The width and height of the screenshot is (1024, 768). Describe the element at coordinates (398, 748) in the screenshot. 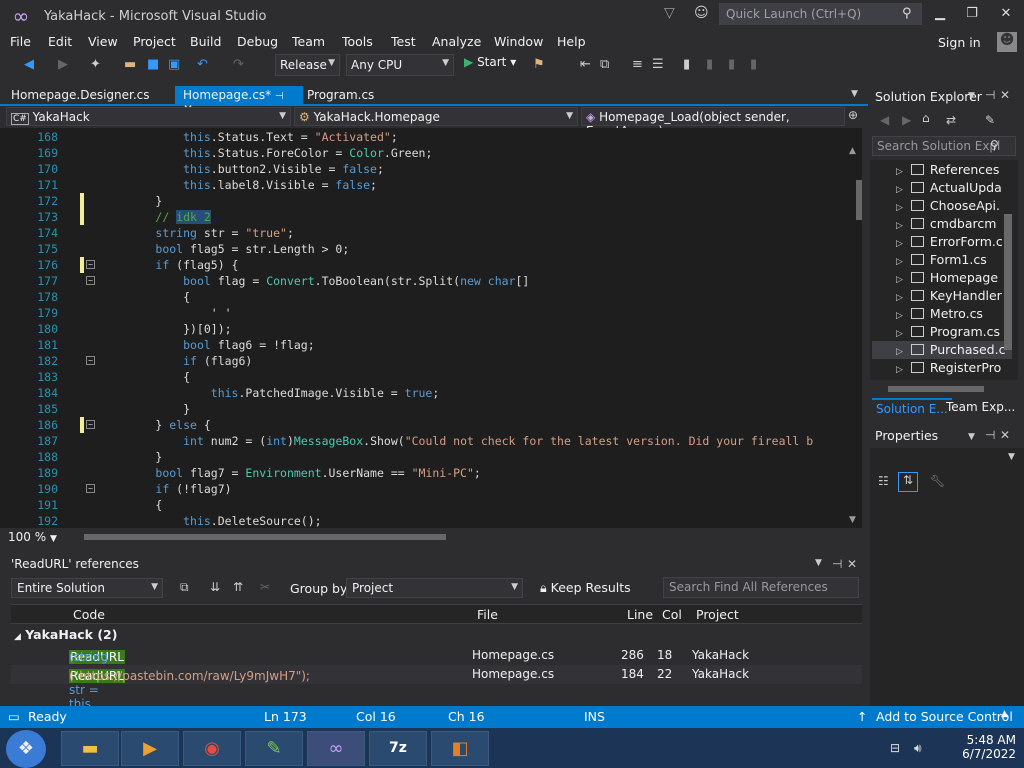

I see `7zip-icon: 7z` at that location.